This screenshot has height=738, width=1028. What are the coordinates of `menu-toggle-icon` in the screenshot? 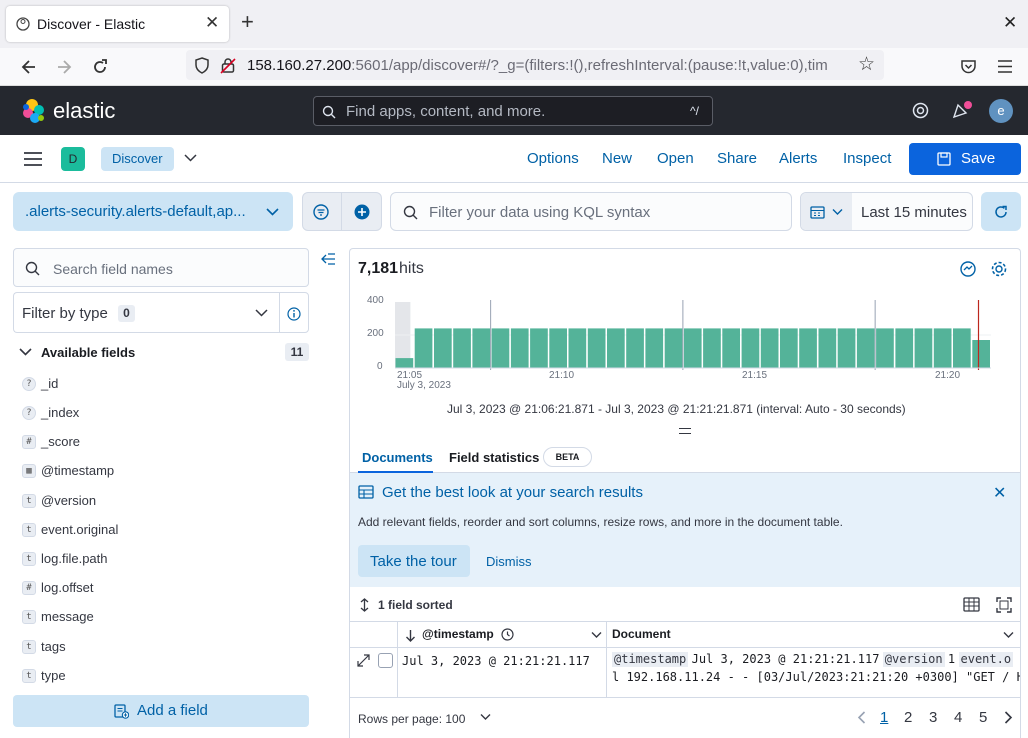 It's located at (33, 159).